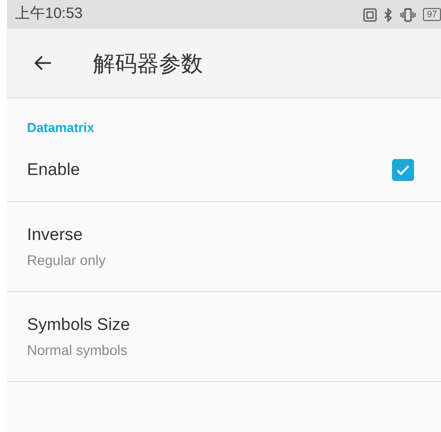  What do you see at coordinates (60, 127) in the screenshot?
I see `section-header: Datamatrix` at bounding box center [60, 127].